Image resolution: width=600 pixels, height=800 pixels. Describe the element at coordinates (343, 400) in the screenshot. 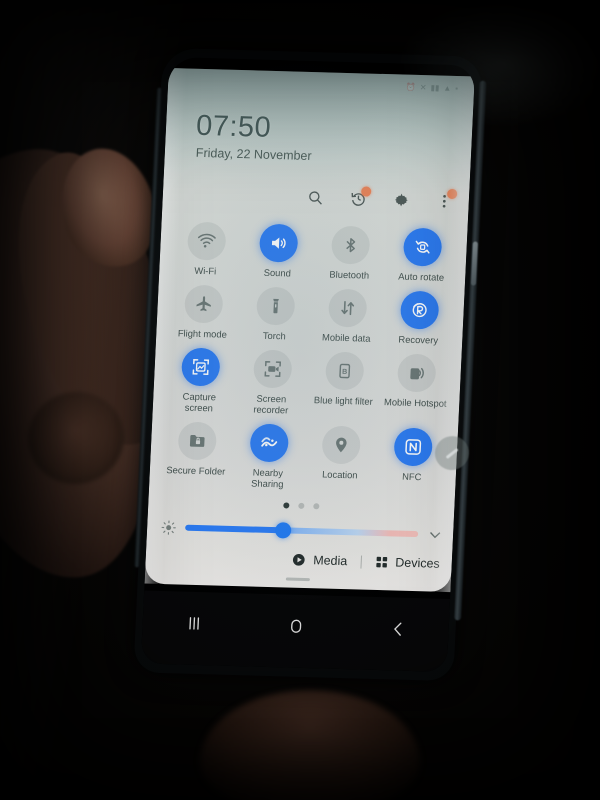

I see `quick-settings-tile-label: Blue light filter` at that location.